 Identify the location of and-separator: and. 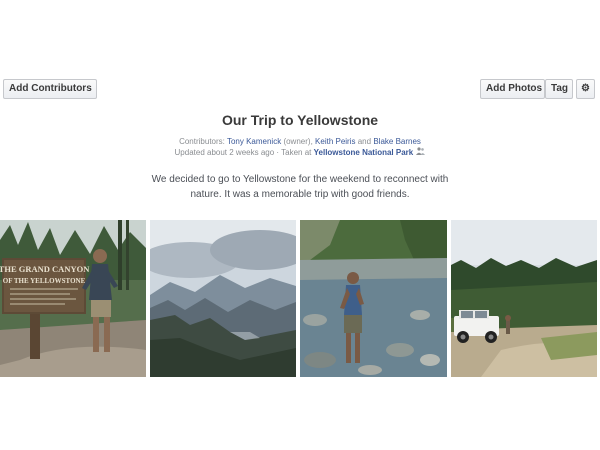
(364, 141).